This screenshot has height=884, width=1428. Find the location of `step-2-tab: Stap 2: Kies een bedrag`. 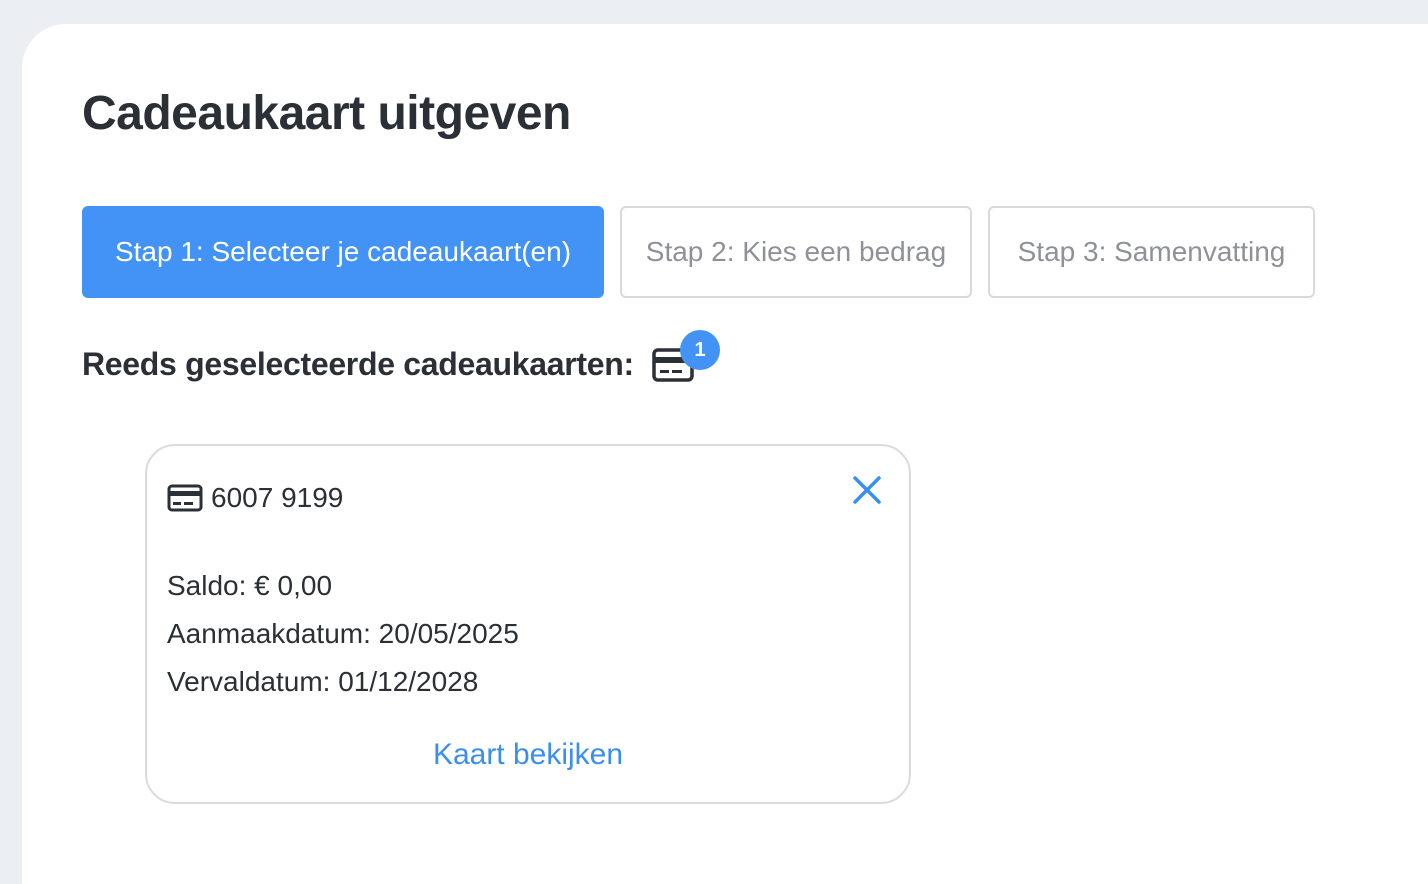

step-2-tab: Stap 2: Kies een bedrag is located at coordinates (796, 252).